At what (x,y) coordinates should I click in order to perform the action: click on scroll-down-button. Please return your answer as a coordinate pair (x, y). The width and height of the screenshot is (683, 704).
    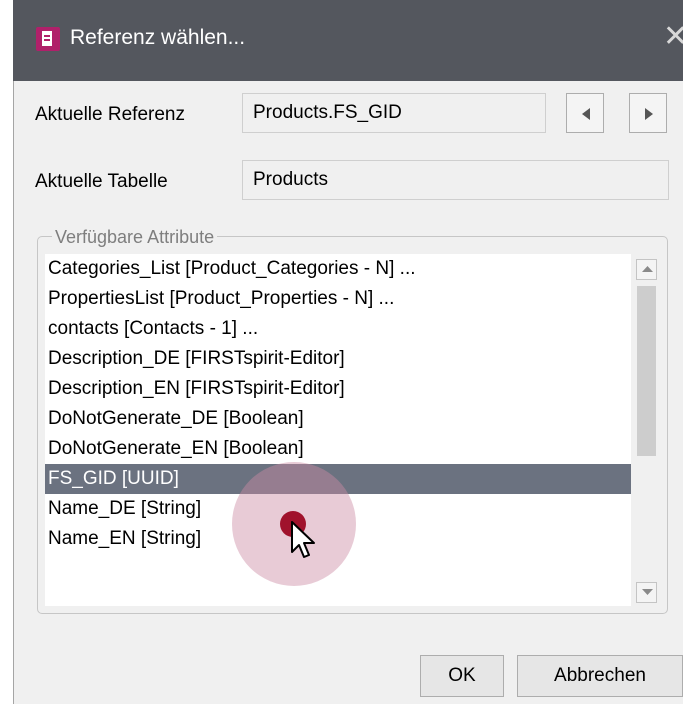
    Looking at the image, I should click on (646, 592).